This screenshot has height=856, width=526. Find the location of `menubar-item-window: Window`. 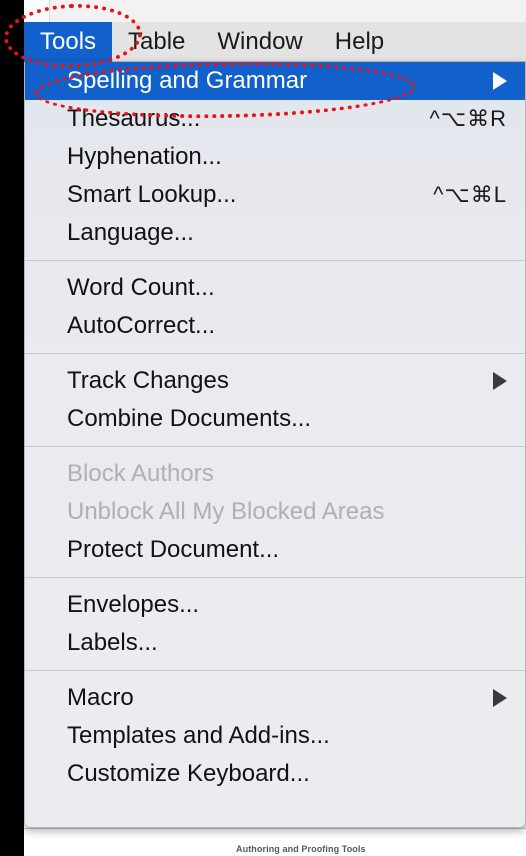

menubar-item-window: Window is located at coordinates (259, 42).